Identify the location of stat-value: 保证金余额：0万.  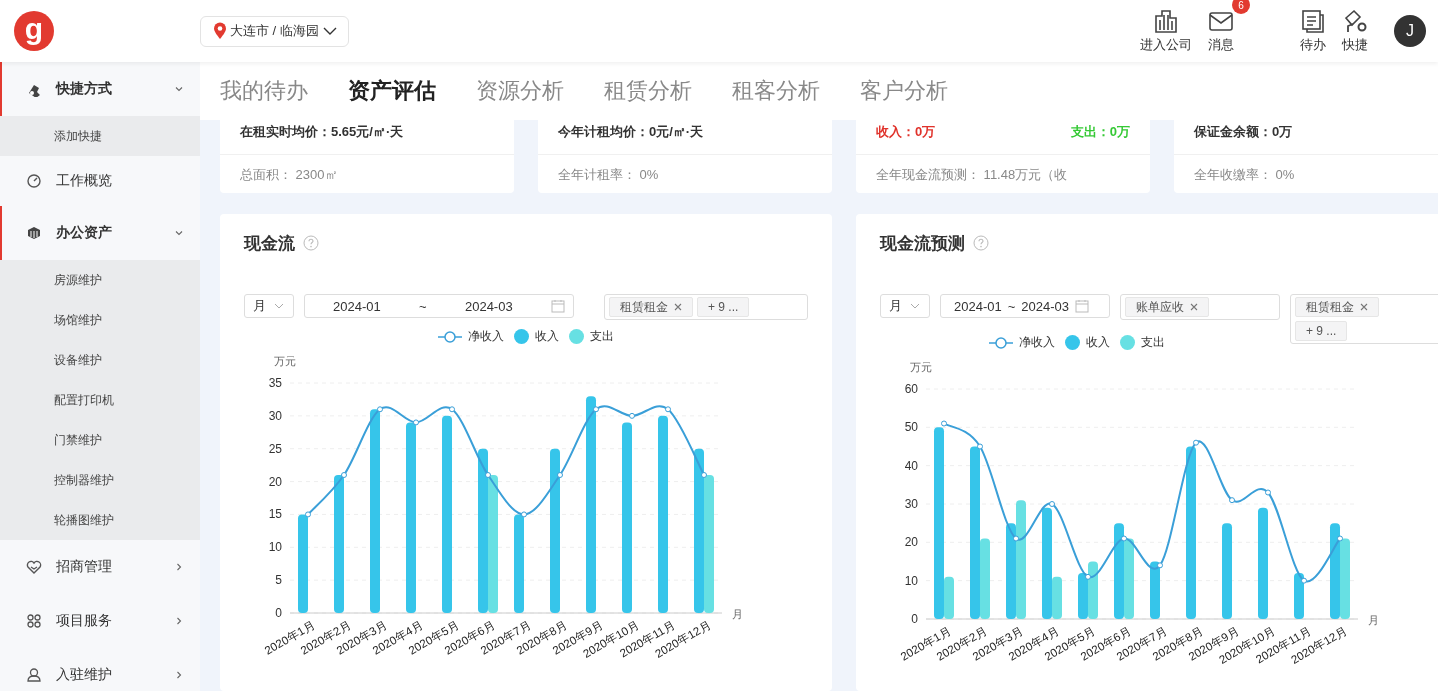
(1243, 131).